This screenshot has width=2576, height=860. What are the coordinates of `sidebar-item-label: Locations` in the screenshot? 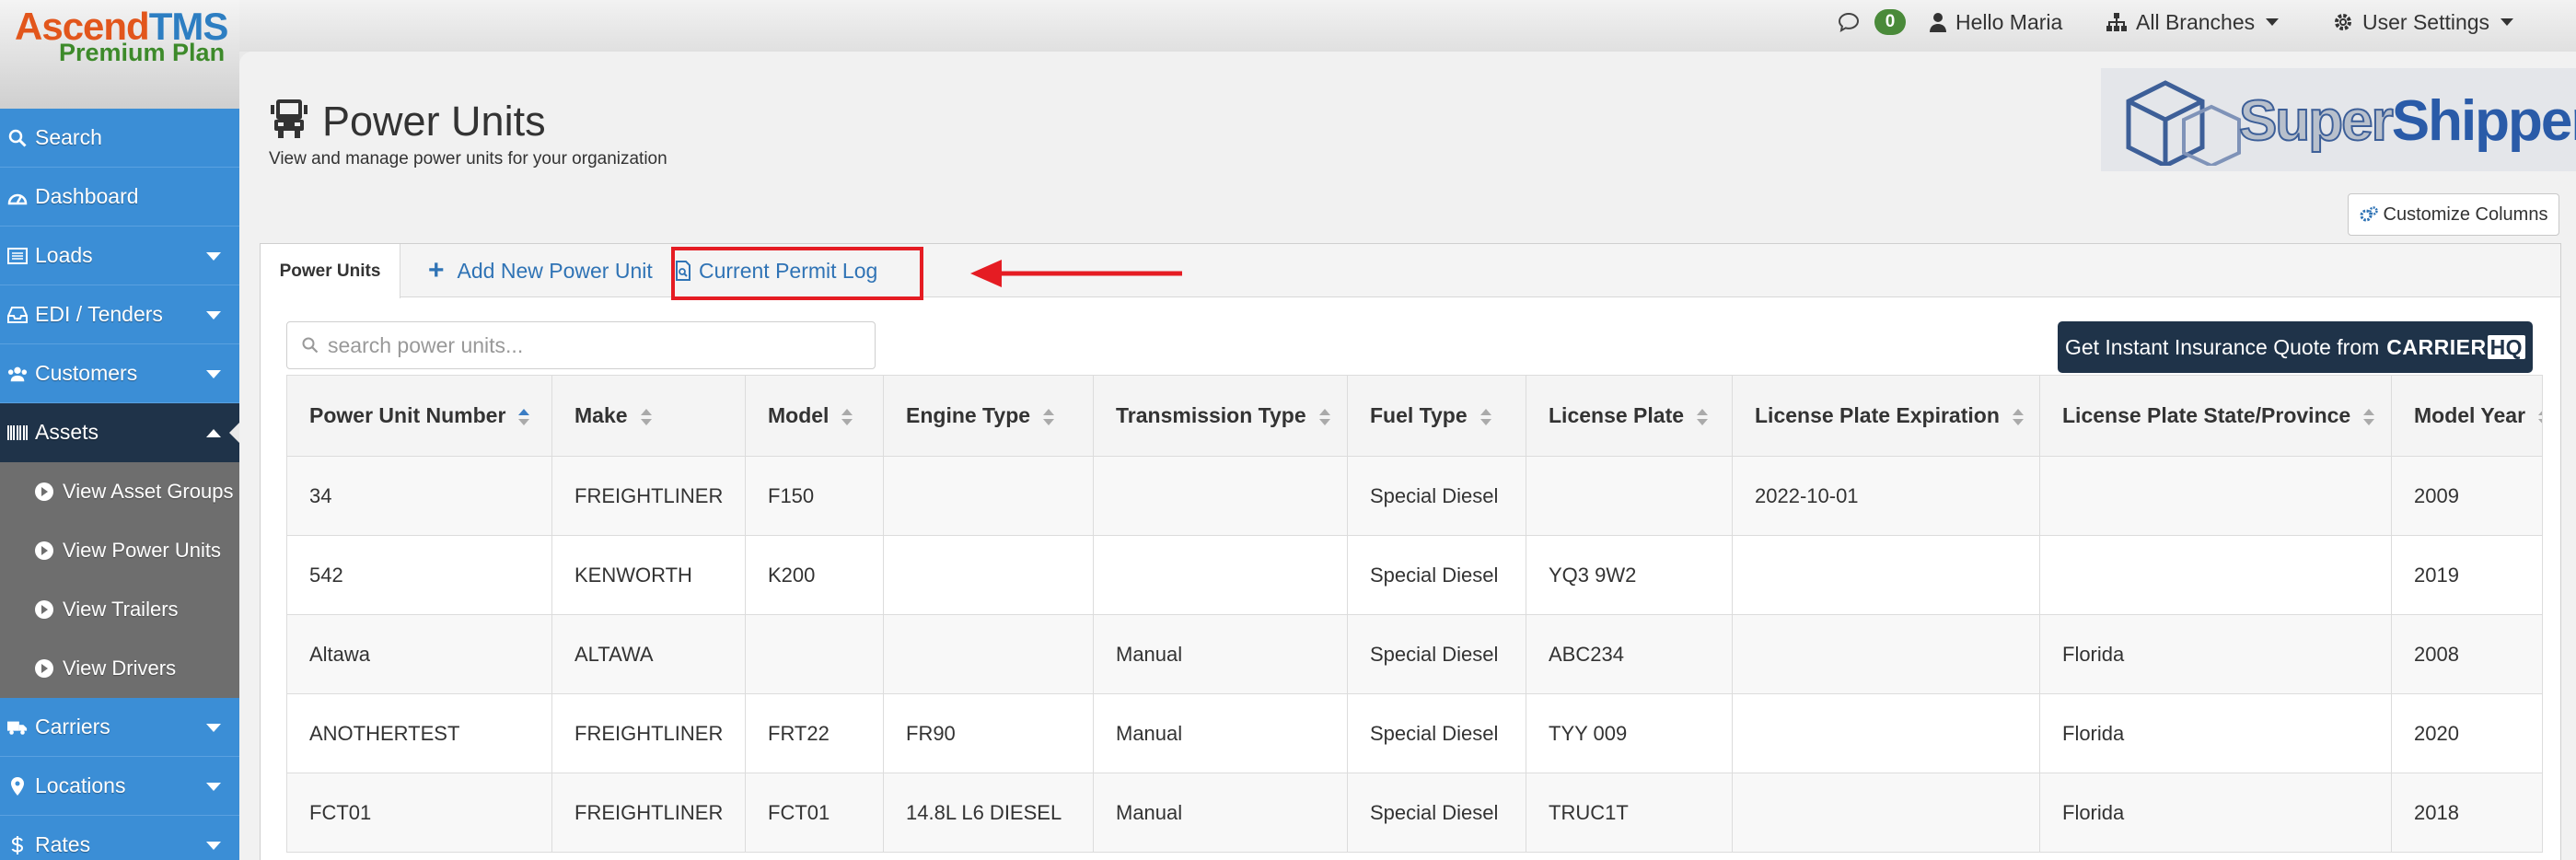 It's located at (80, 785).